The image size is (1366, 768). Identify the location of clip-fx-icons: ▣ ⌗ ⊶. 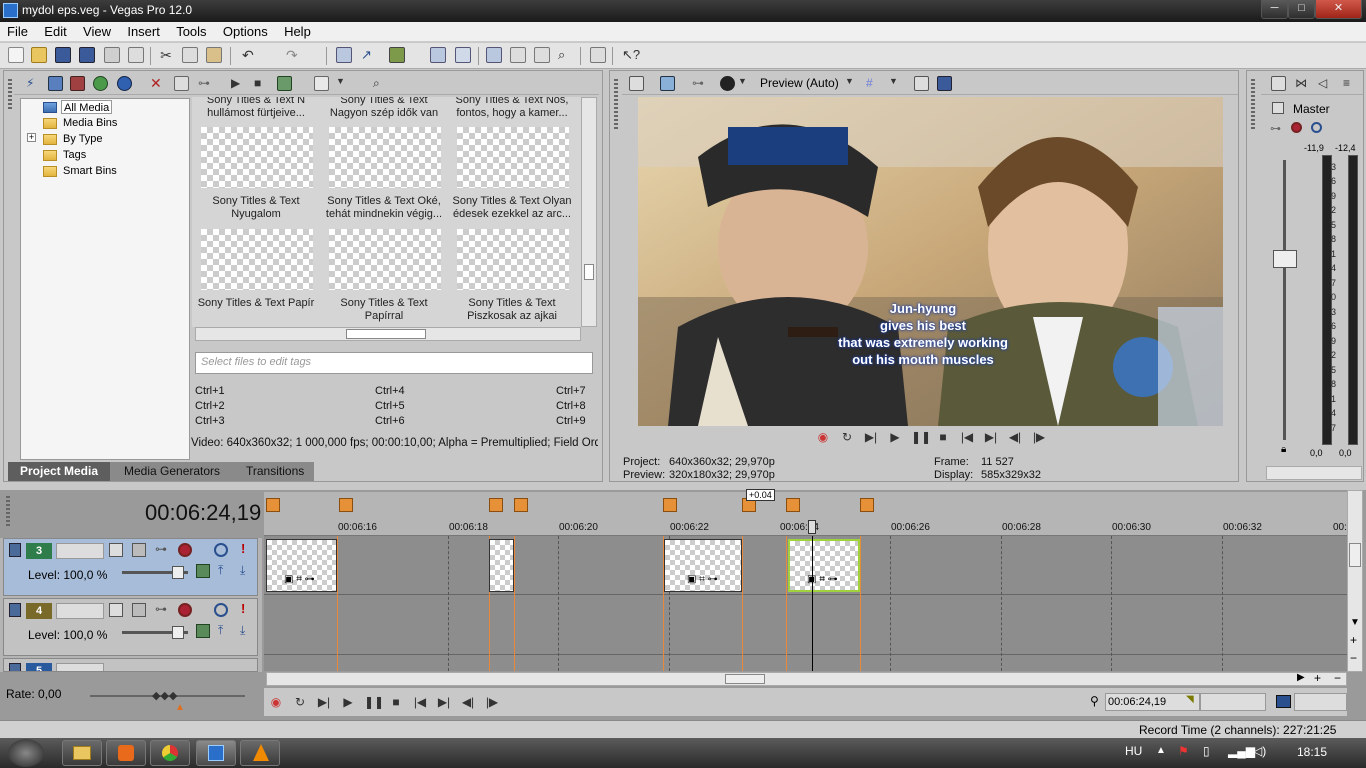
(299, 579).